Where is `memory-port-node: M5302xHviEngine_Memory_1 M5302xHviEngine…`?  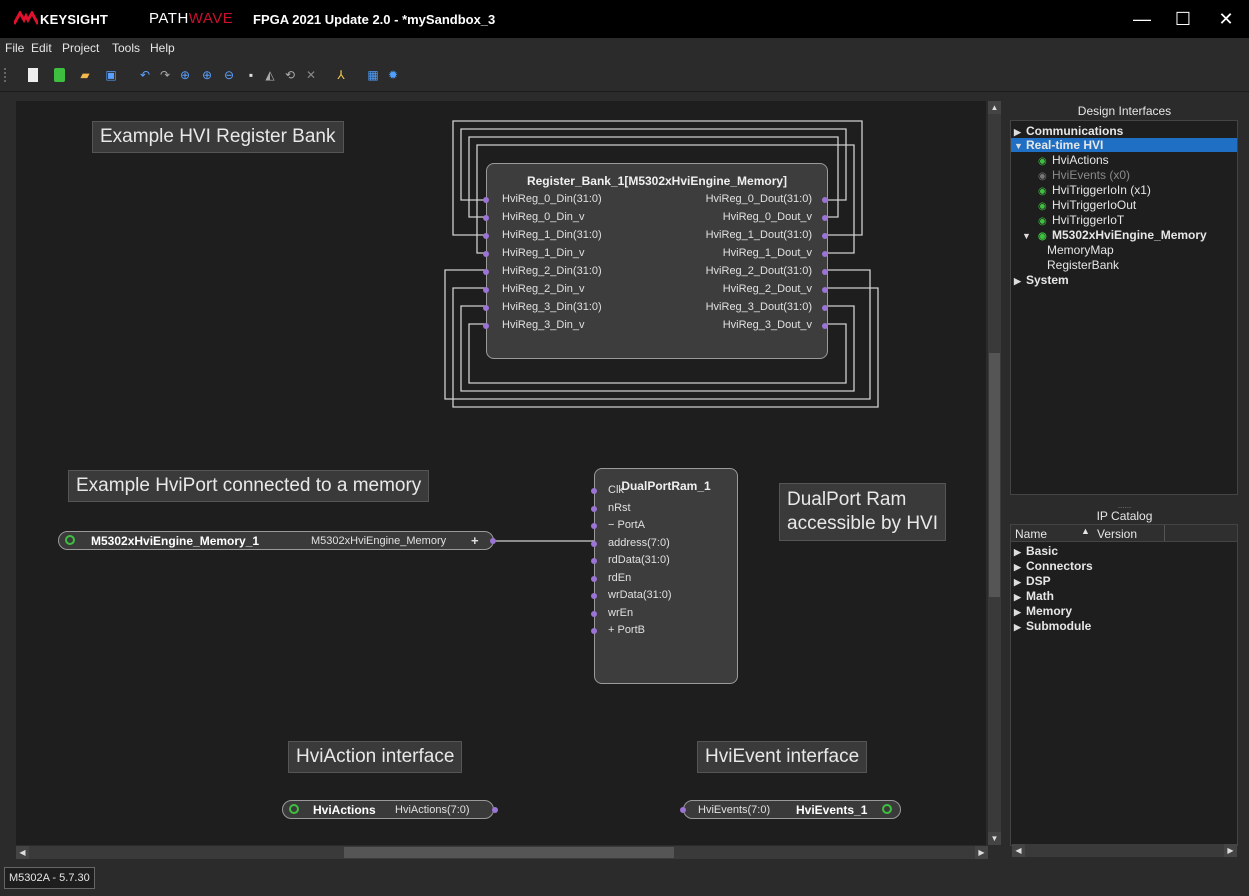
memory-port-node: M5302xHviEngine_Memory_1 M5302xHviEngine… is located at coordinates (276, 540).